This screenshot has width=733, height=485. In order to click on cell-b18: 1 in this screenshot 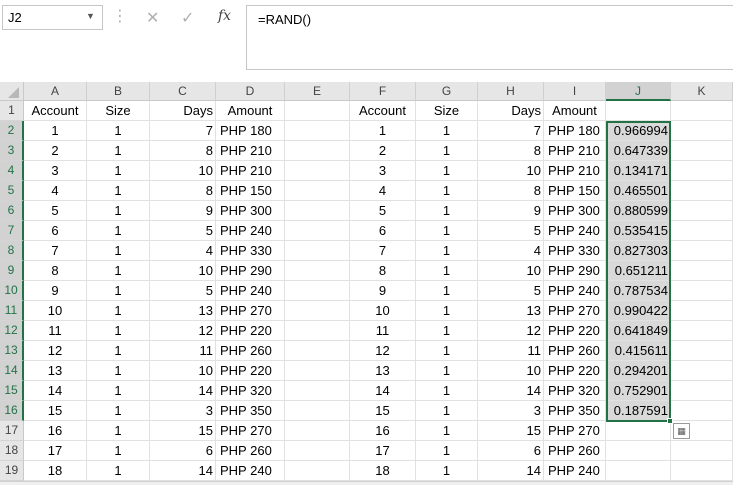, I will do `click(118, 451)`.